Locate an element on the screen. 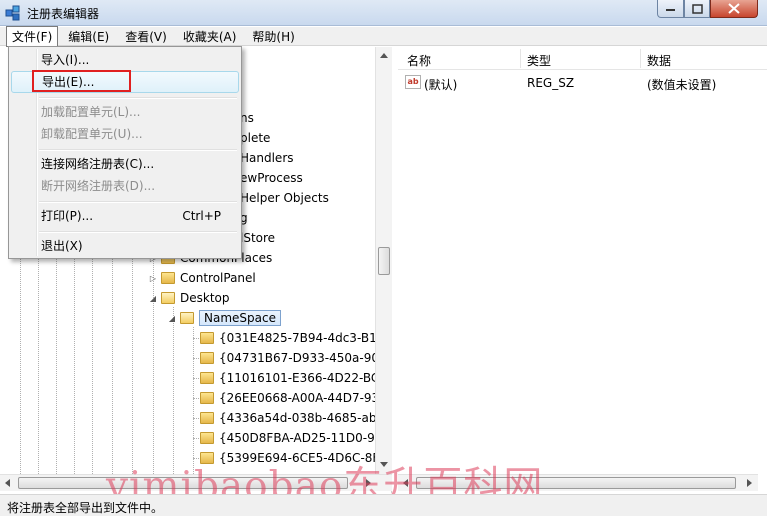  tree-item: Helper Objects is located at coordinates (284, 198).